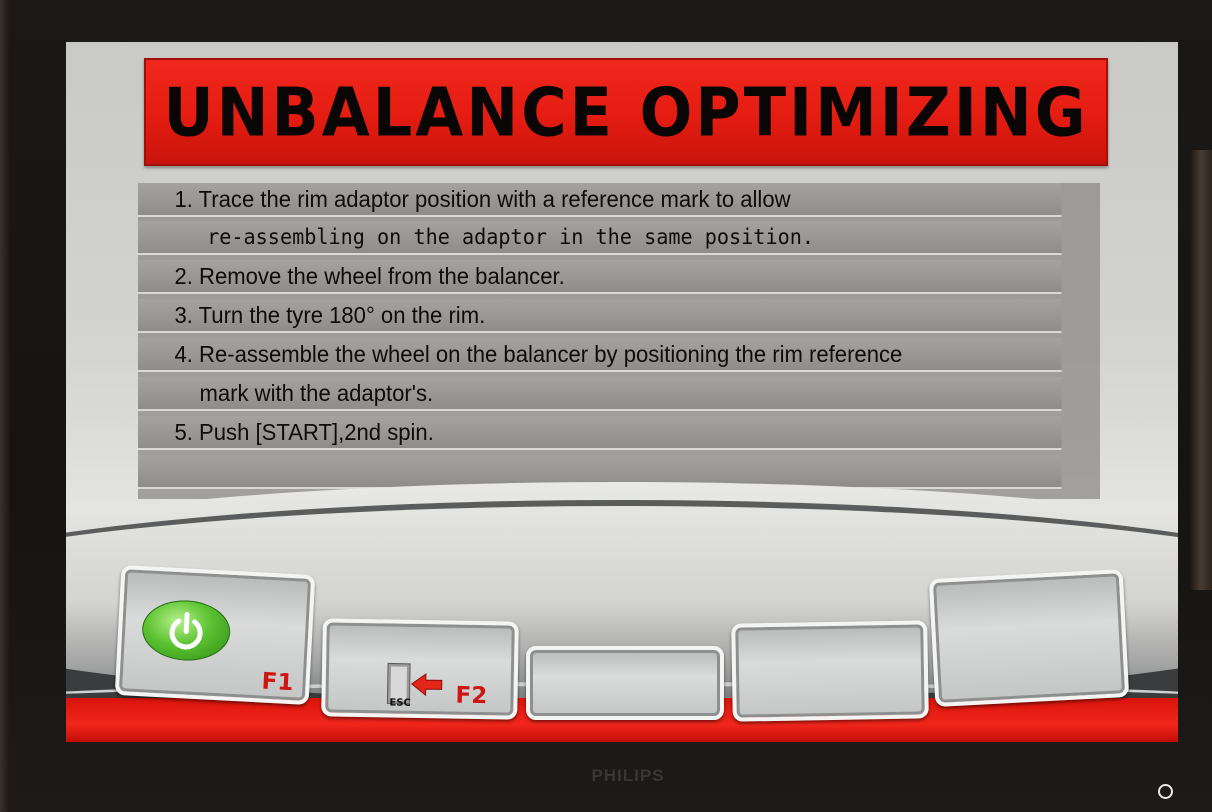  Describe the element at coordinates (600, 277) in the screenshot. I see `instruction-line-3: 2. Remove the wheel from the balancer.` at that location.